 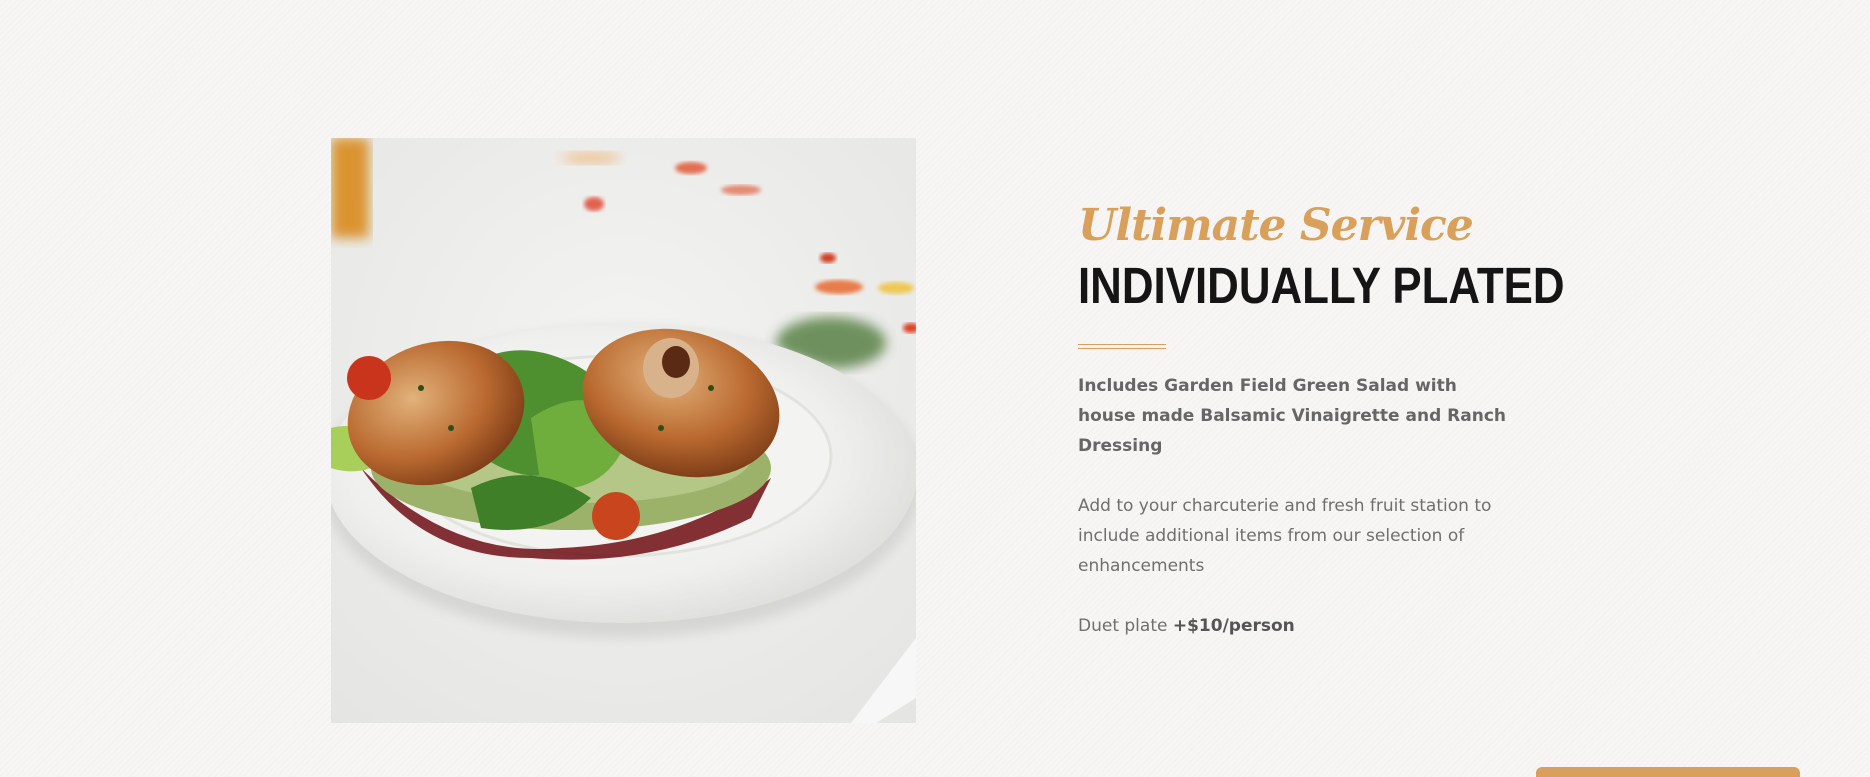 What do you see at coordinates (1303, 626) in the screenshot?
I see `price-line: Duet plate +$10/person` at bounding box center [1303, 626].